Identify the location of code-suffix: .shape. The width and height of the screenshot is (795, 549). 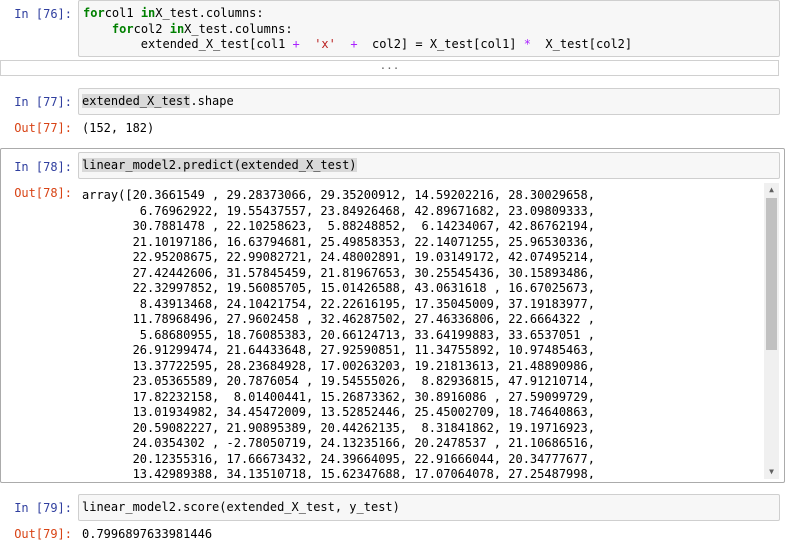
(212, 101).